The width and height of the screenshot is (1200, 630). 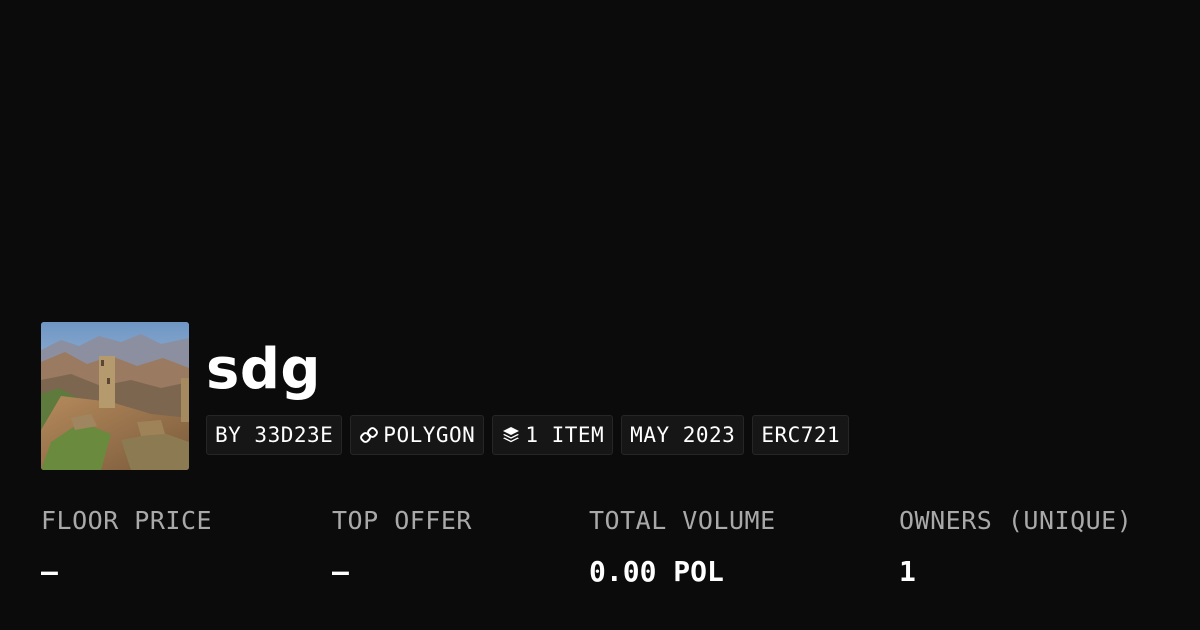 I want to click on stat-floor-price: FLOOR PRICE –, so click(x=126, y=546).